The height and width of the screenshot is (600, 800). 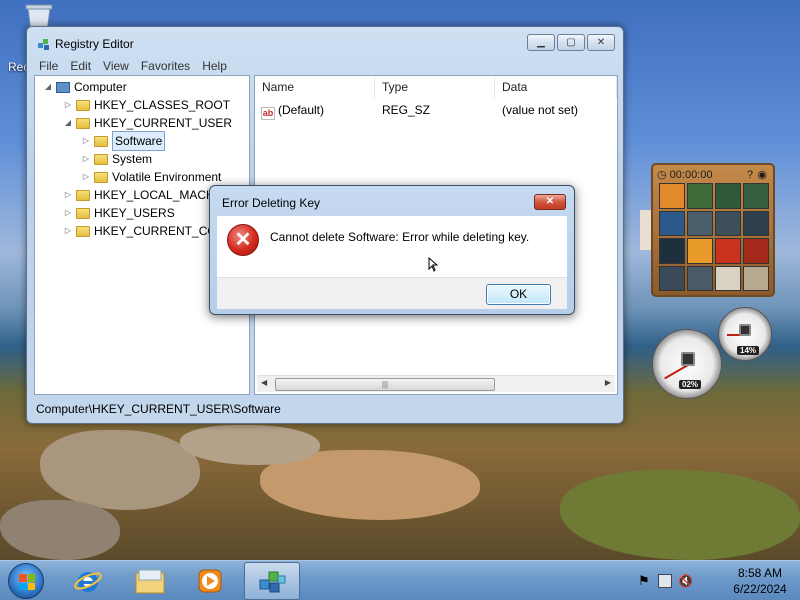 What do you see at coordinates (680, 515) in the screenshot?
I see `grass-patch` at bounding box center [680, 515].